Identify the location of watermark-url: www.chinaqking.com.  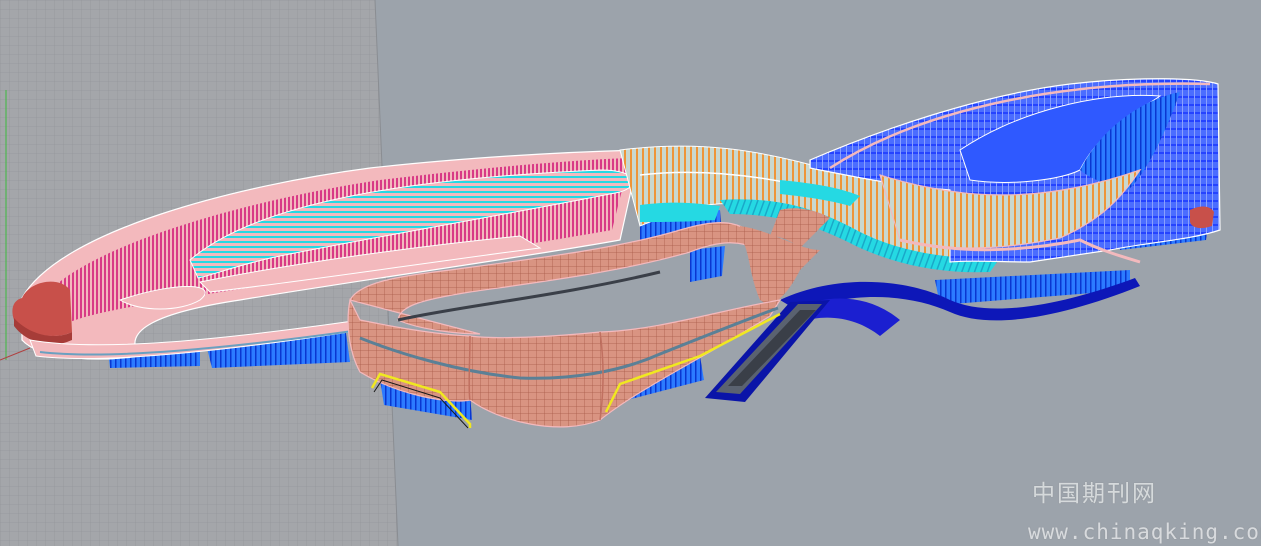
(1144, 532).